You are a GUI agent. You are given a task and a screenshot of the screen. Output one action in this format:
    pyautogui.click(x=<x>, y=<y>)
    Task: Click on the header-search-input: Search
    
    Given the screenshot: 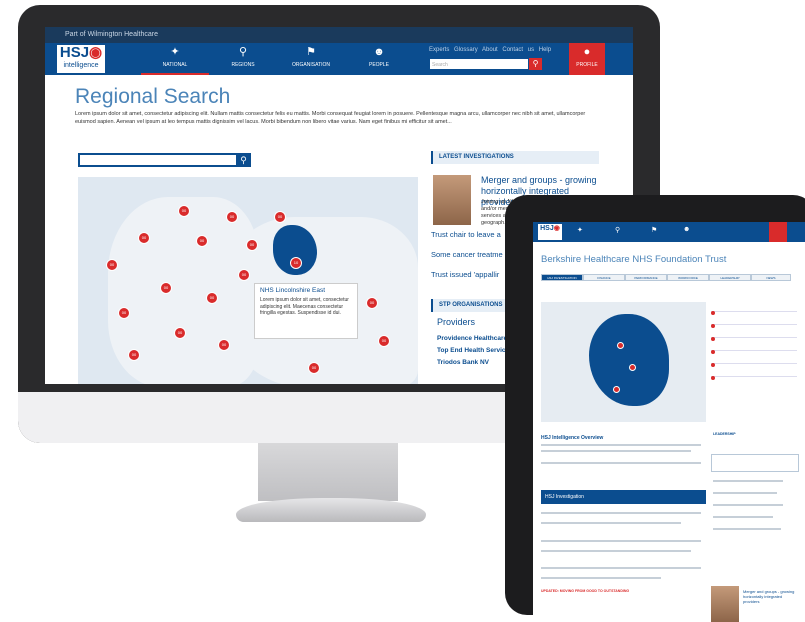 What is the action you would take?
    pyautogui.click(x=479, y=64)
    